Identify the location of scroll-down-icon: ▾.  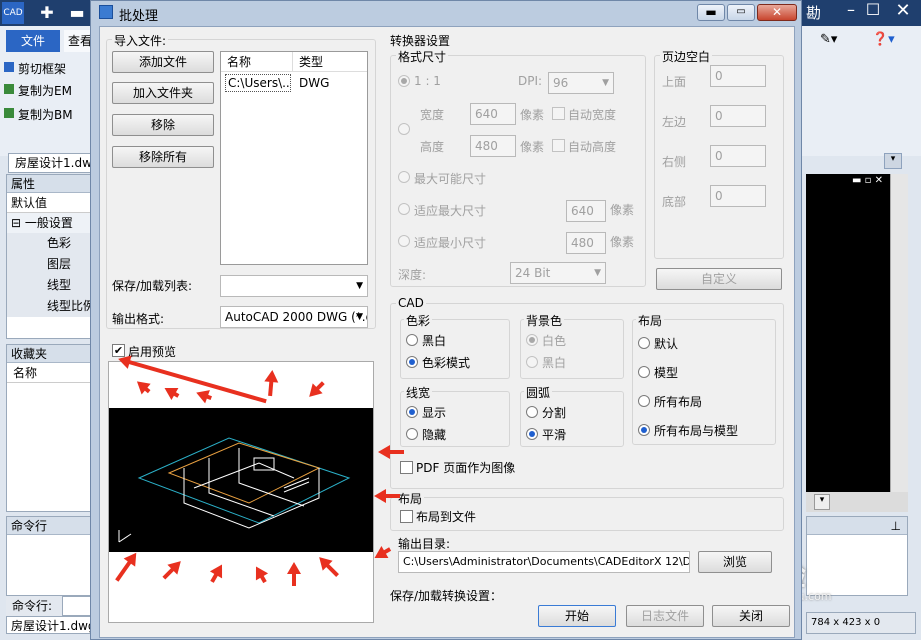
(822, 502).